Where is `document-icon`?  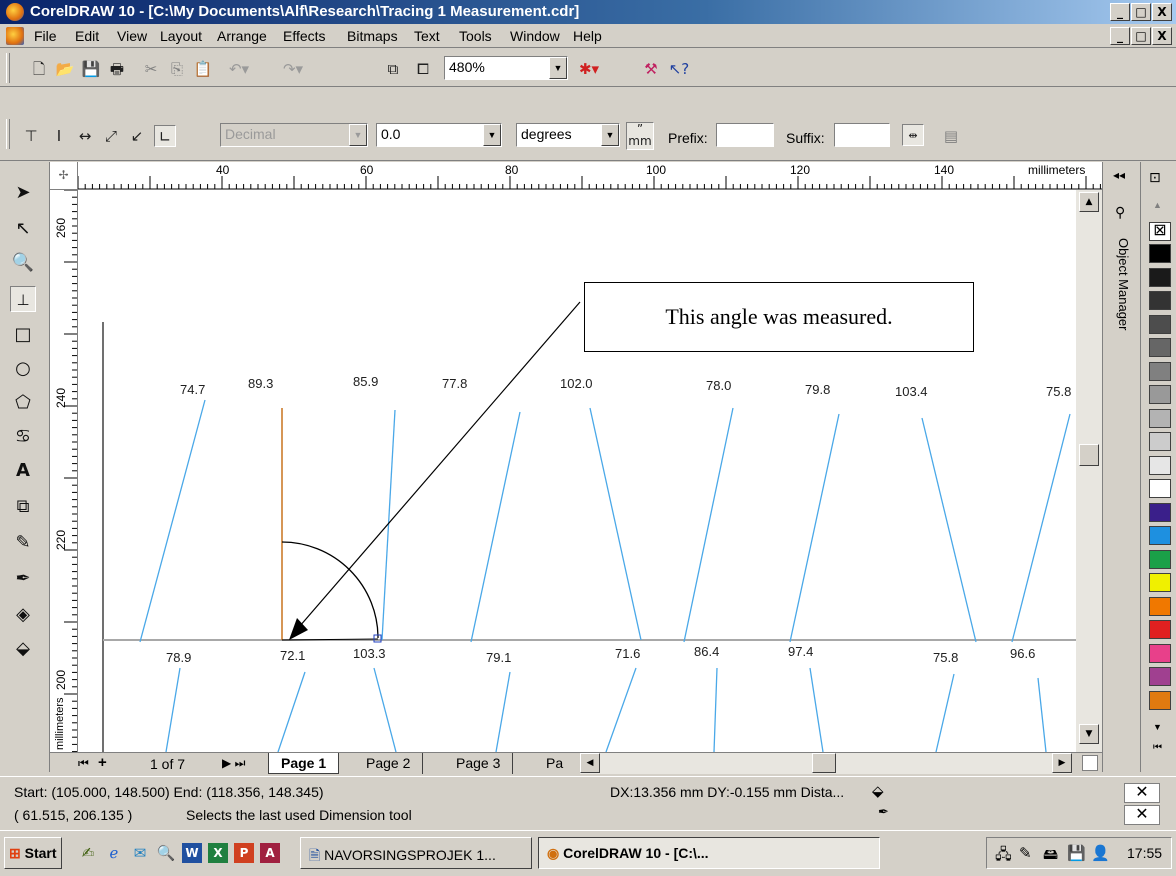 document-icon is located at coordinates (15, 36).